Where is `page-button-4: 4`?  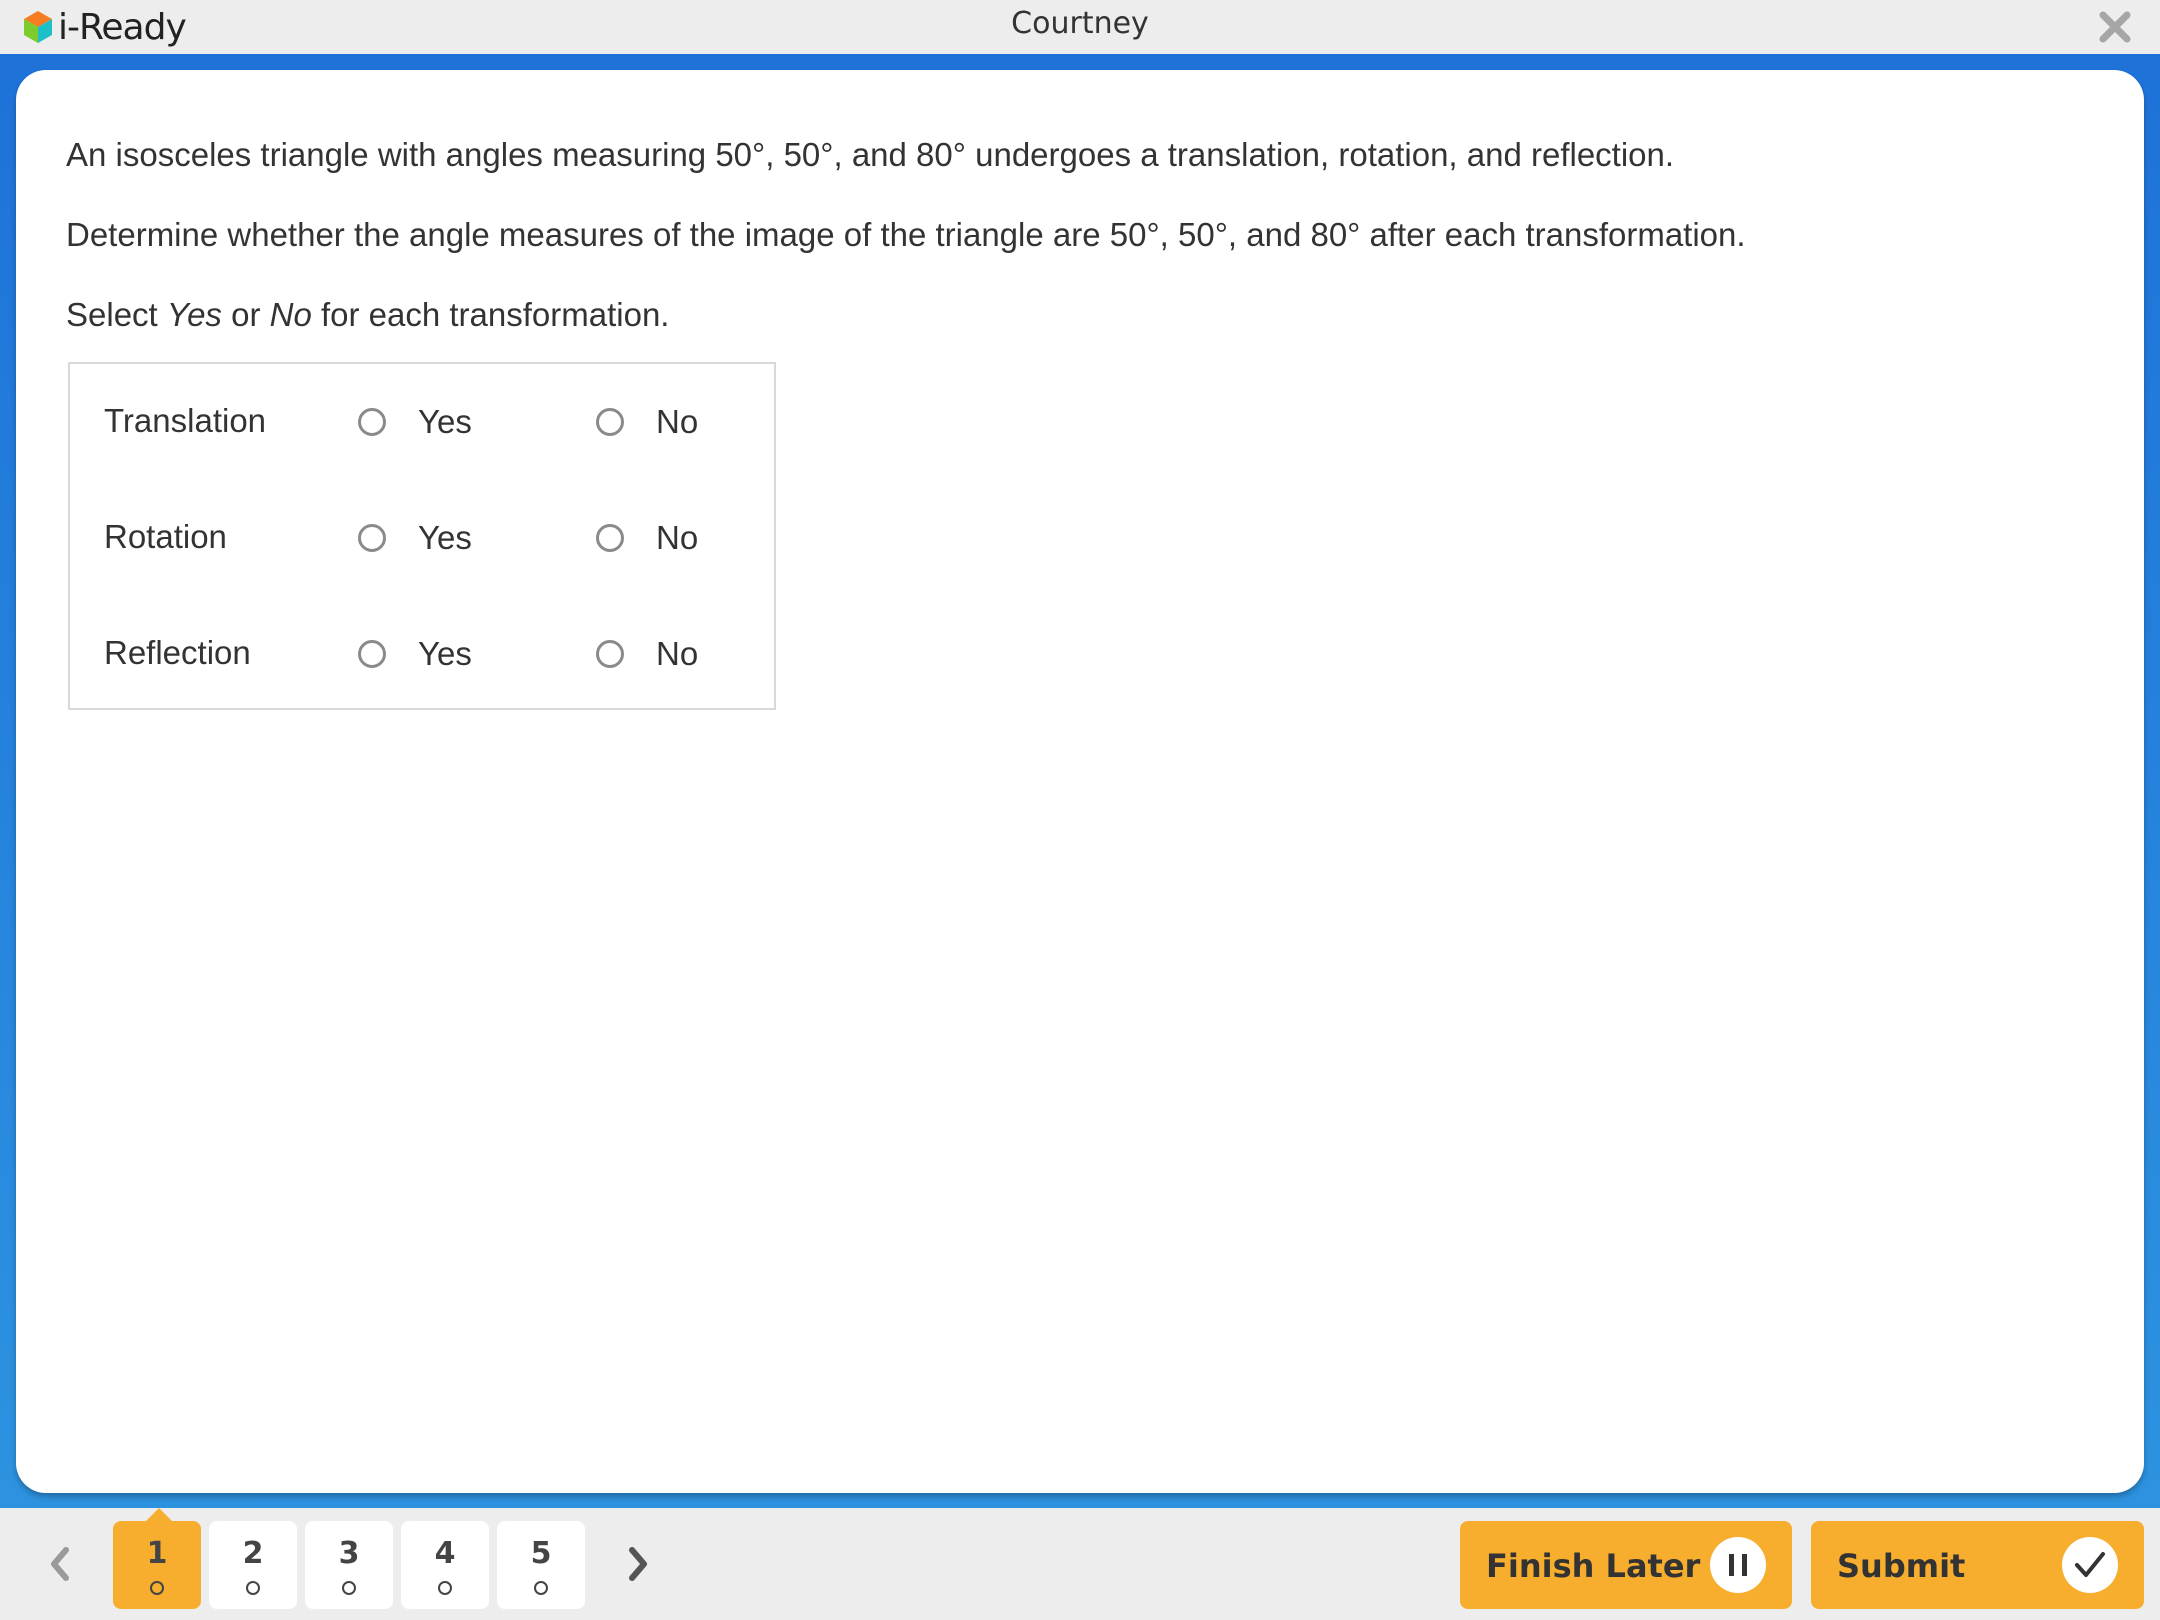
page-button-4: 4 is located at coordinates (445, 1565).